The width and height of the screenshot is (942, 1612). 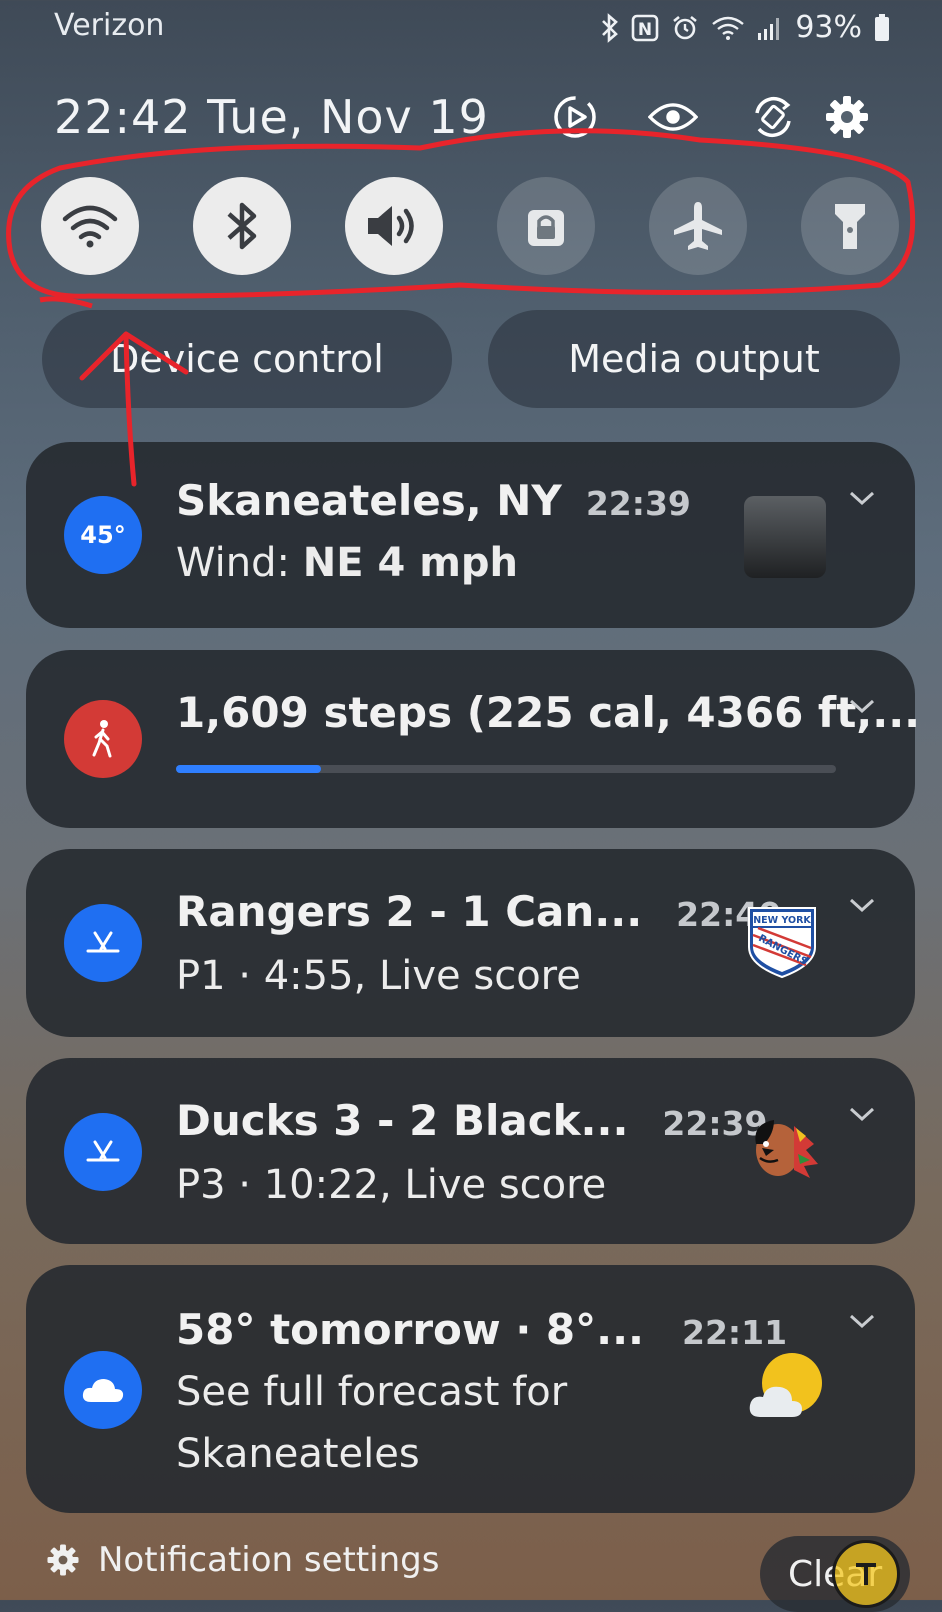 I want to click on wifi-tile, so click(x=90, y=226).